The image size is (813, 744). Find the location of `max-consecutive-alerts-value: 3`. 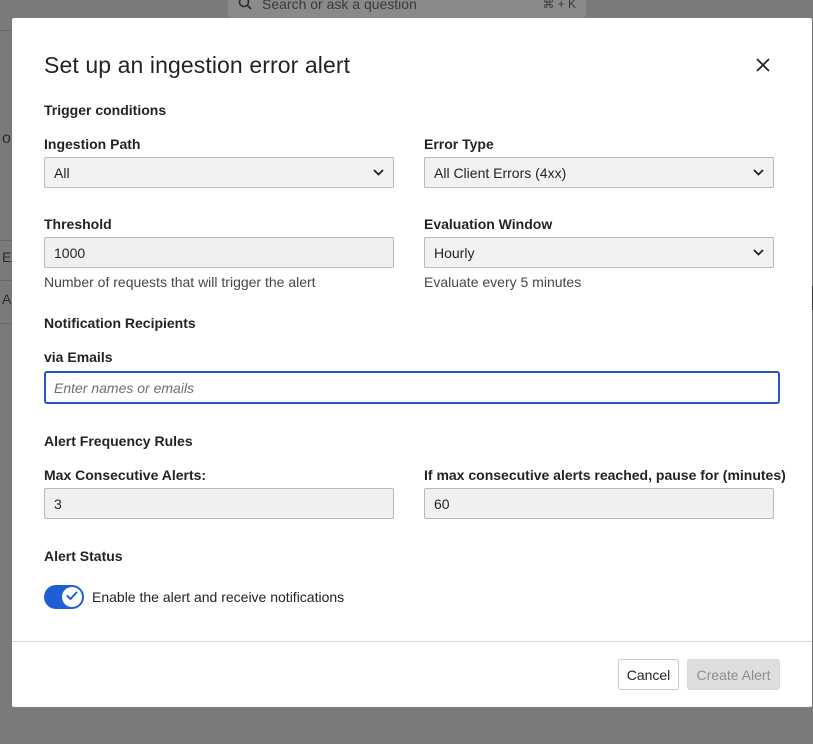

max-consecutive-alerts-value: 3 is located at coordinates (58, 503).